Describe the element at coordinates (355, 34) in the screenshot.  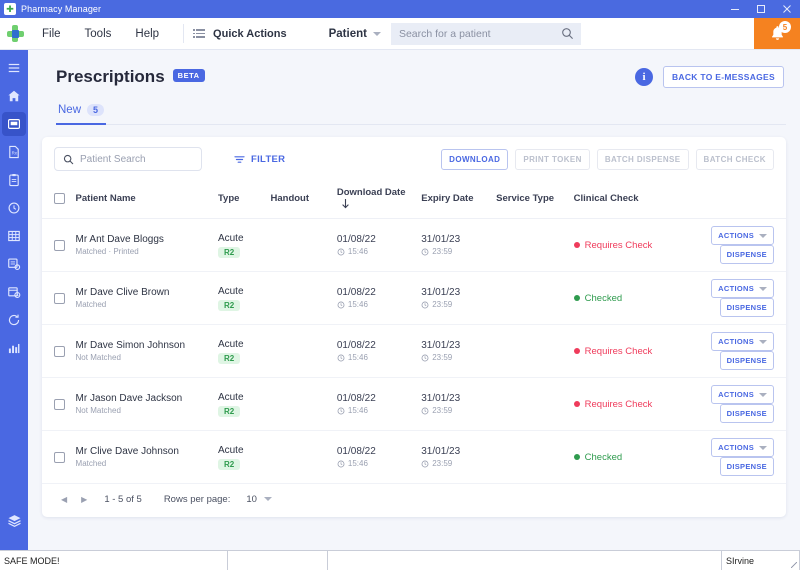
I see `patient-scope-dropdown: Patient` at that location.